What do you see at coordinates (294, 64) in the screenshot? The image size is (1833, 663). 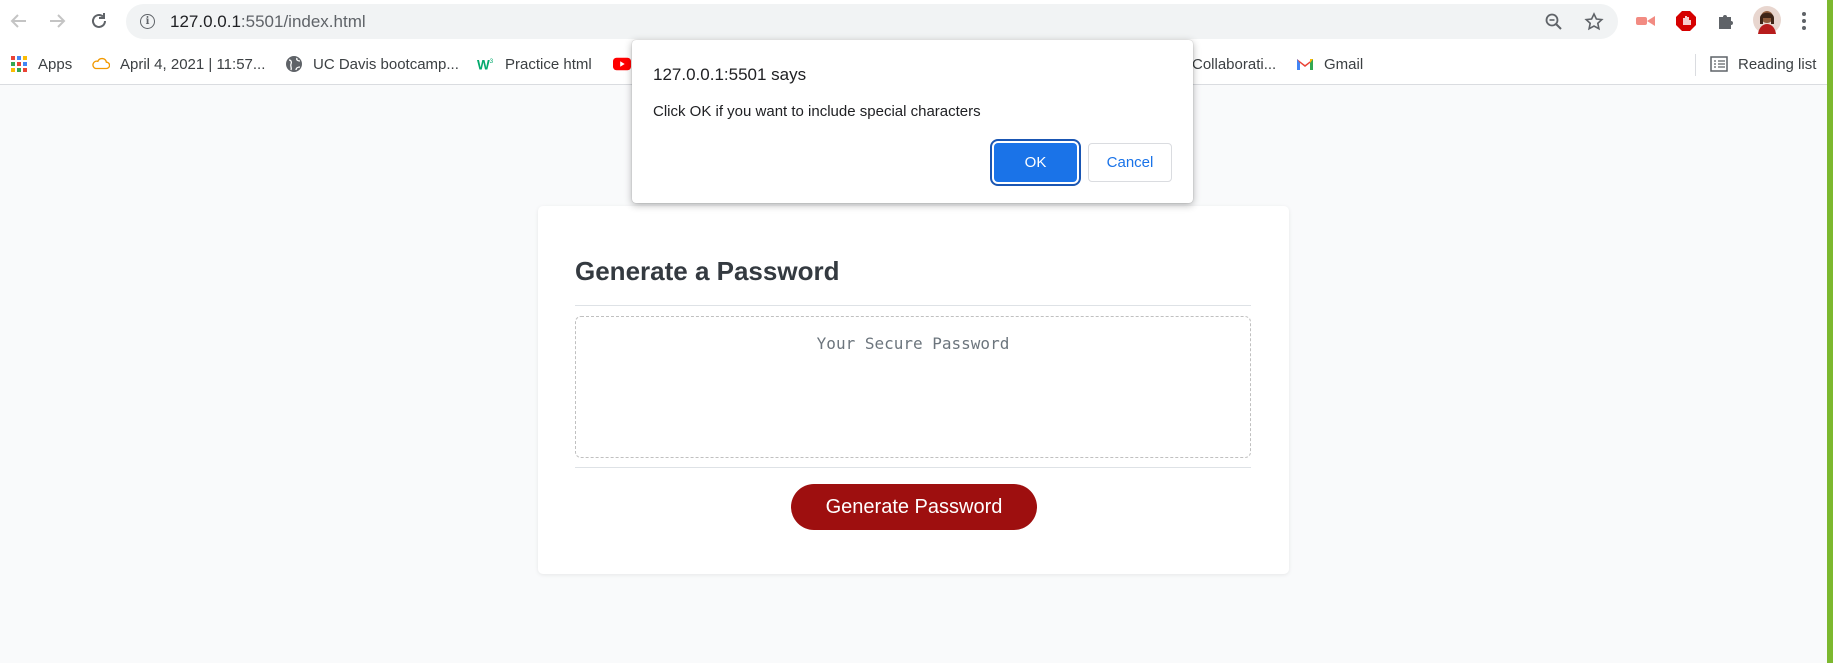 I see `globe-icon` at bounding box center [294, 64].